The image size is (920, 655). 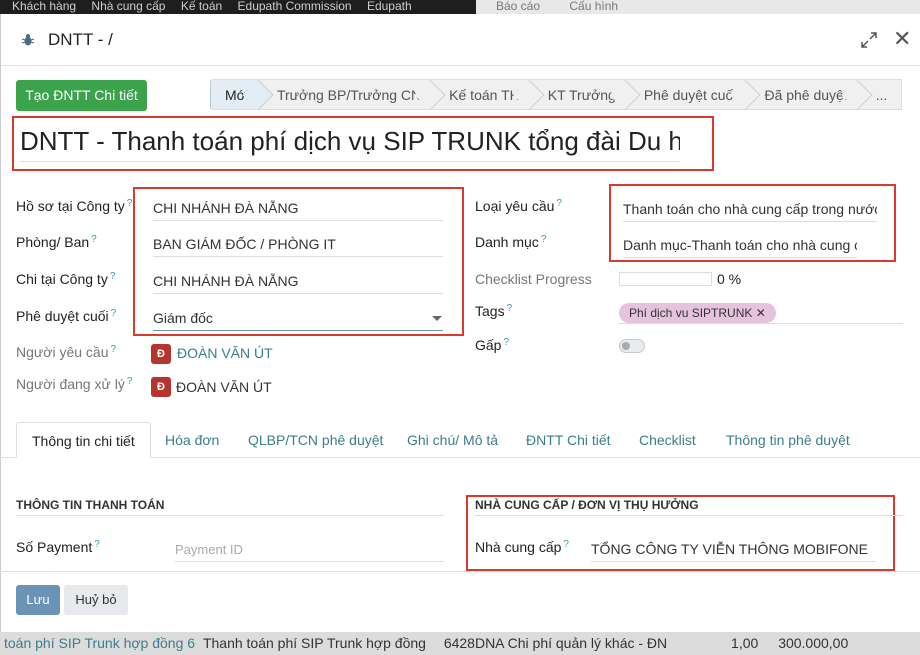 What do you see at coordinates (484, 94) in the screenshot?
I see `stage-accountant: Kế toán TH` at bounding box center [484, 94].